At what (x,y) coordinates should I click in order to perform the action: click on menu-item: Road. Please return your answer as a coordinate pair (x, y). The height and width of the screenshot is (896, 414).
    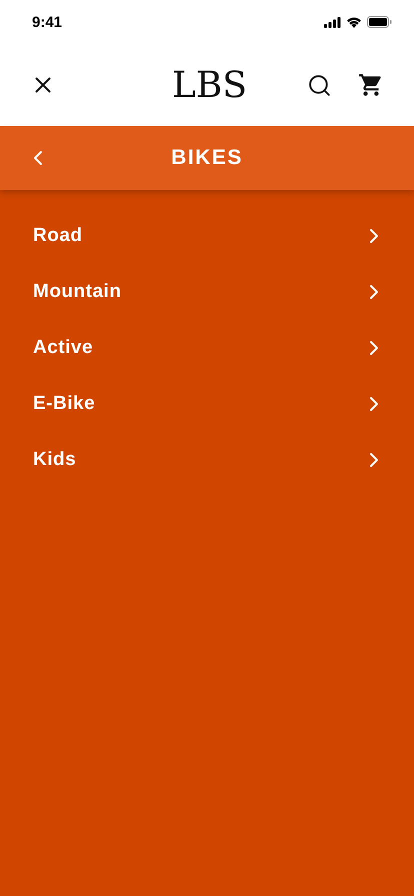
    Looking at the image, I should click on (207, 236).